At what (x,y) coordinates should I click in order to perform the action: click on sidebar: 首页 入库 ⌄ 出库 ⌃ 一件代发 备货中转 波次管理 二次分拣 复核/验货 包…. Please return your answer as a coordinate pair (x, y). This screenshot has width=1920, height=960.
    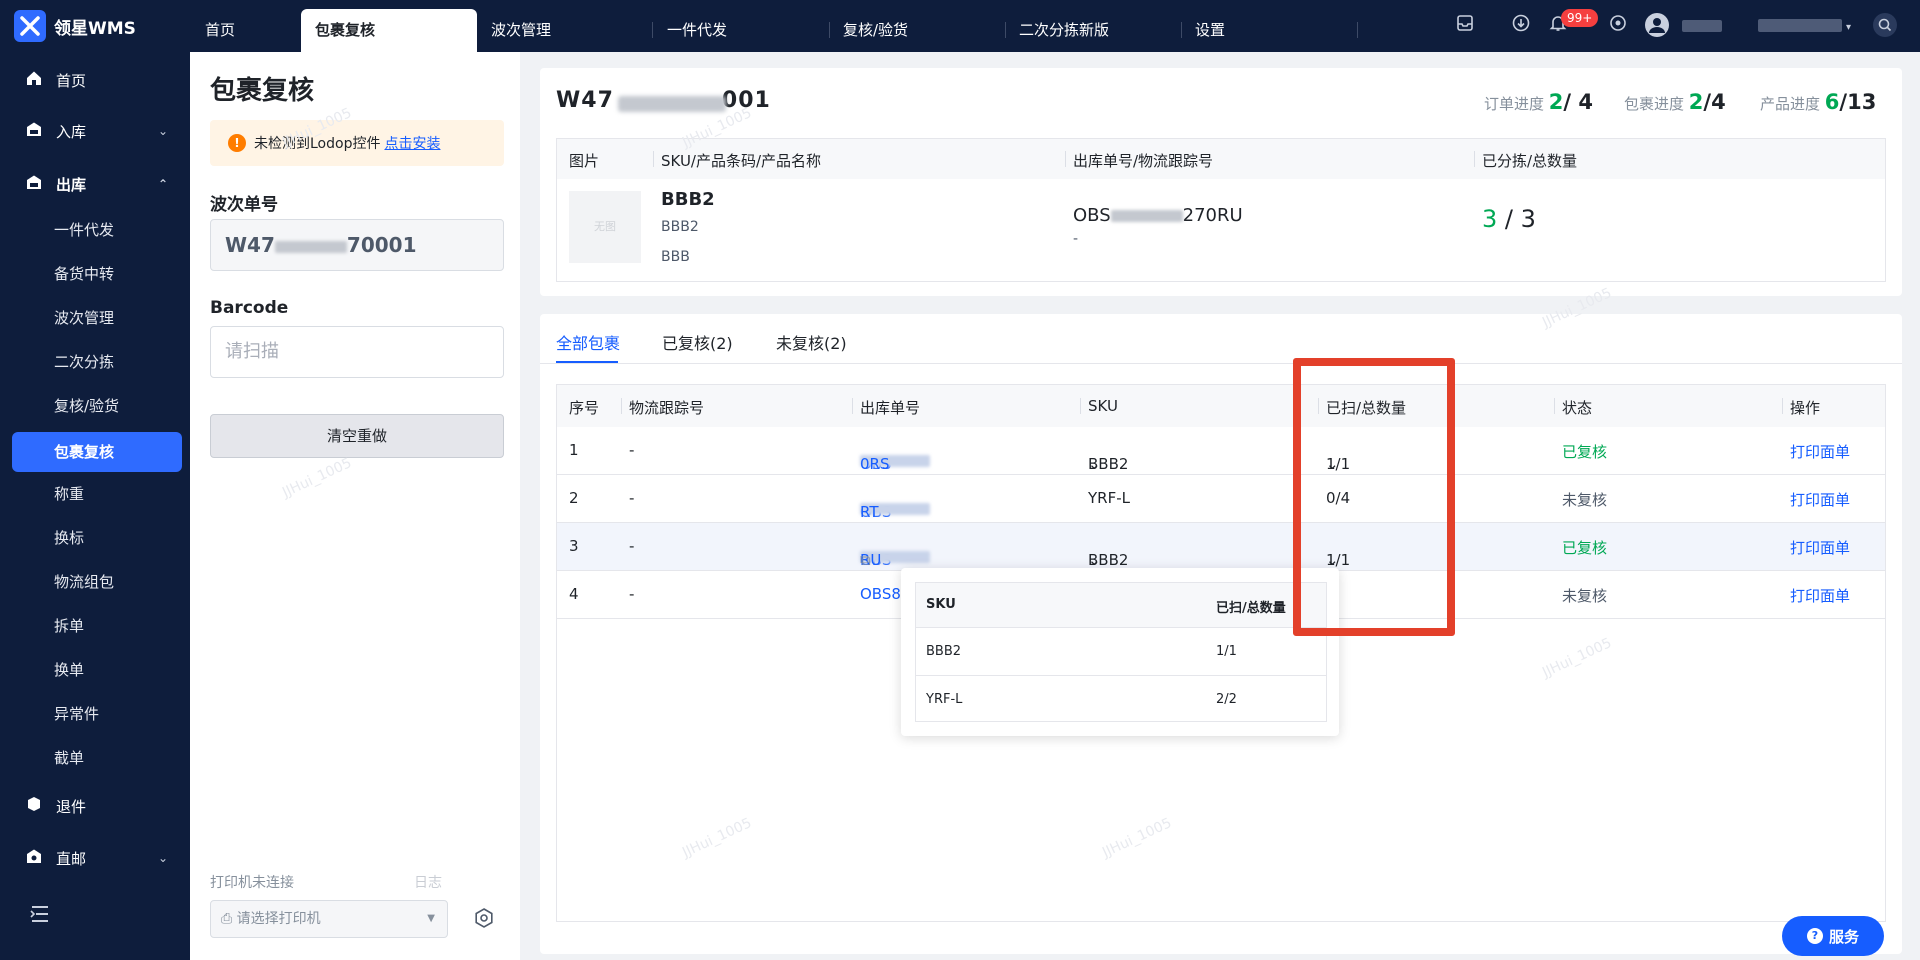
    Looking at the image, I should click on (95, 506).